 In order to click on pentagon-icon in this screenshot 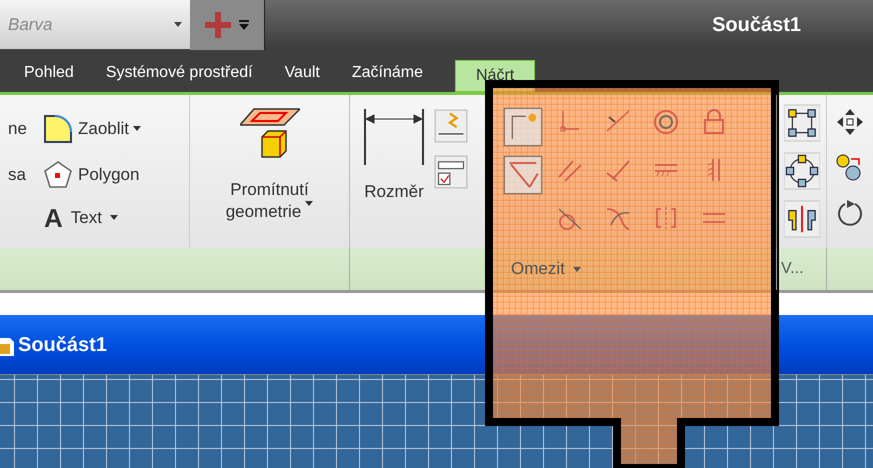, I will do `click(58, 174)`.